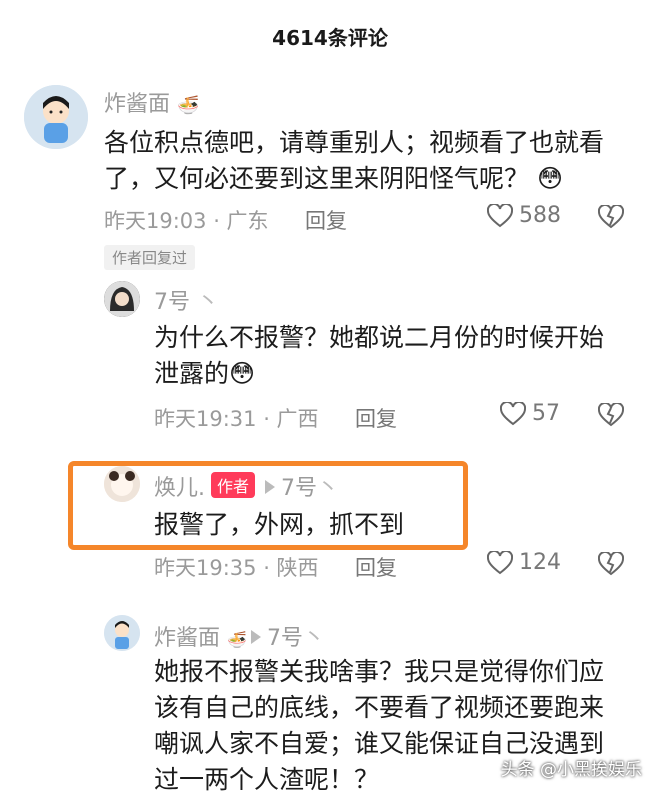 The width and height of the screenshot is (660, 792). What do you see at coordinates (150, 257) in the screenshot?
I see `author-replied-badge: 作者回复过` at bounding box center [150, 257].